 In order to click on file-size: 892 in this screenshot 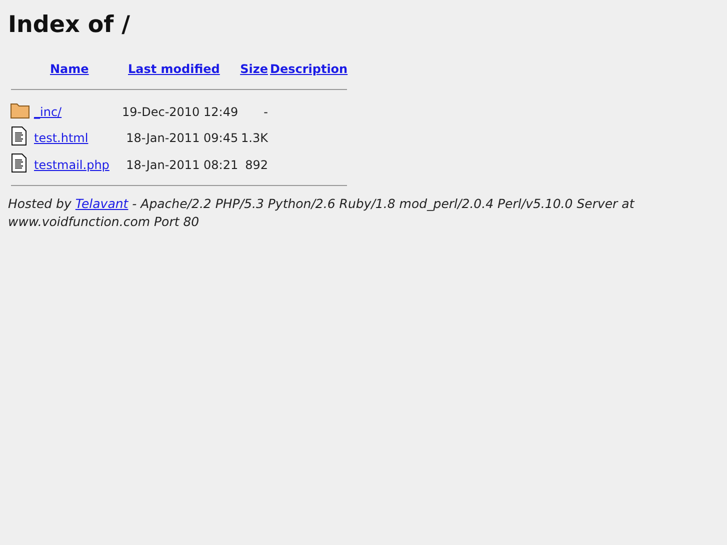, I will do `click(256, 165)`.